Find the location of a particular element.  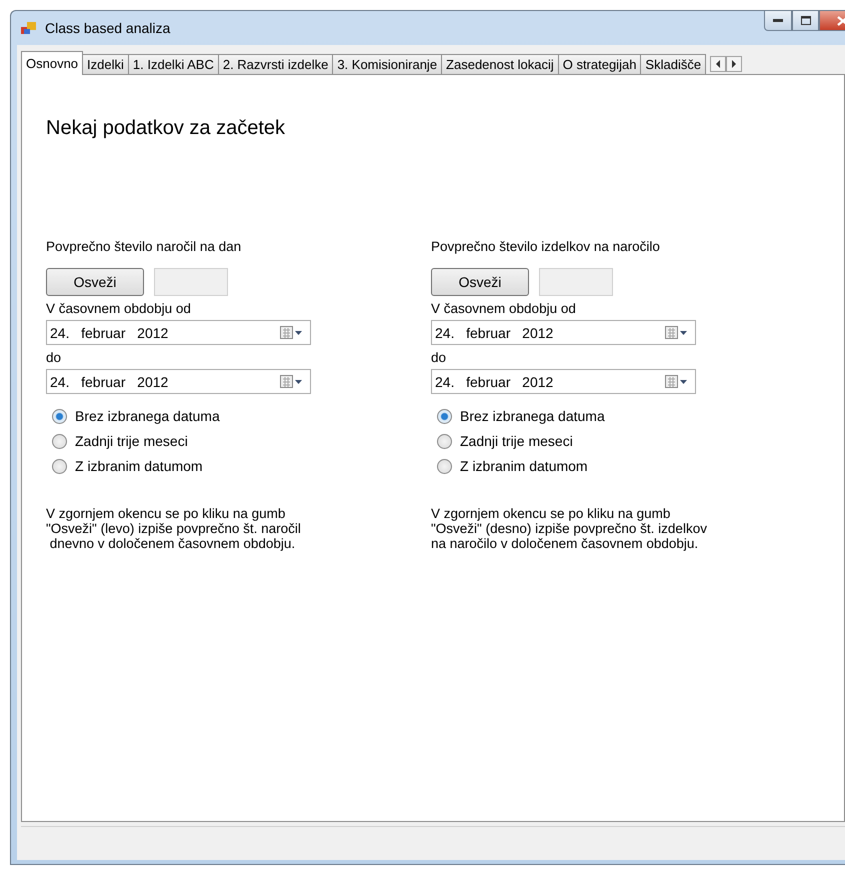

description-text: V zgornjem okencu se po kliku na gumb "Osveži" (desno) izpiše povprečno št. izdelkov na naročilo v določenem časovnem obdobju. is located at coordinates (569, 528).